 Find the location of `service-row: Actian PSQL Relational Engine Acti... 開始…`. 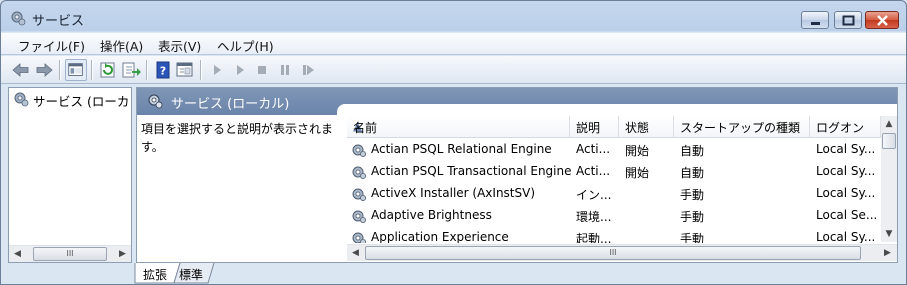

service-row: Actian PSQL Relational Engine Acti... 開始… is located at coordinates (614, 150).